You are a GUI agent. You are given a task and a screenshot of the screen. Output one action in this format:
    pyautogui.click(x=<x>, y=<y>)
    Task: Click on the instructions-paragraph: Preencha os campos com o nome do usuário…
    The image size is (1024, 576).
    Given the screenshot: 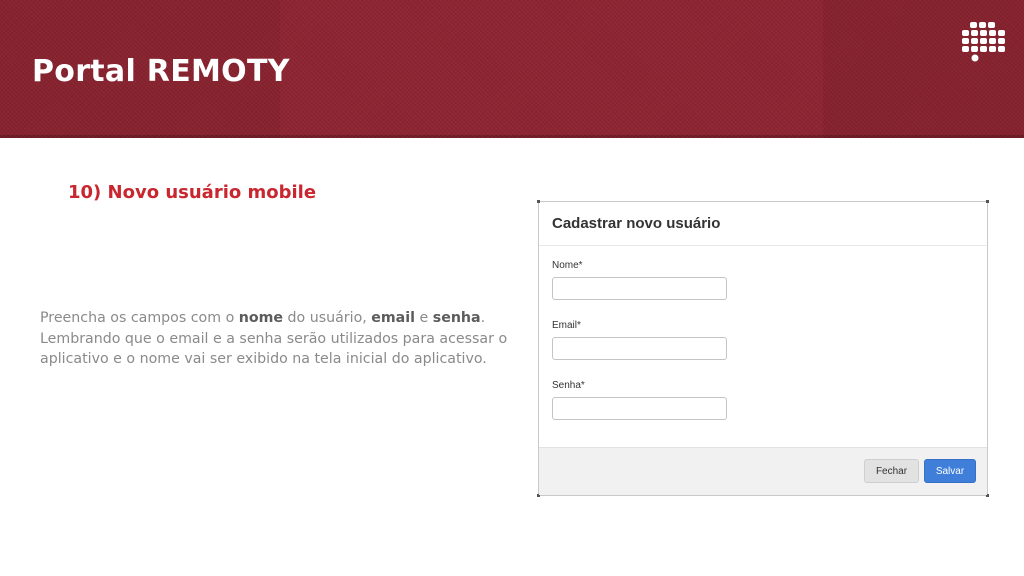 What is the action you would take?
    pyautogui.click(x=275, y=339)
    